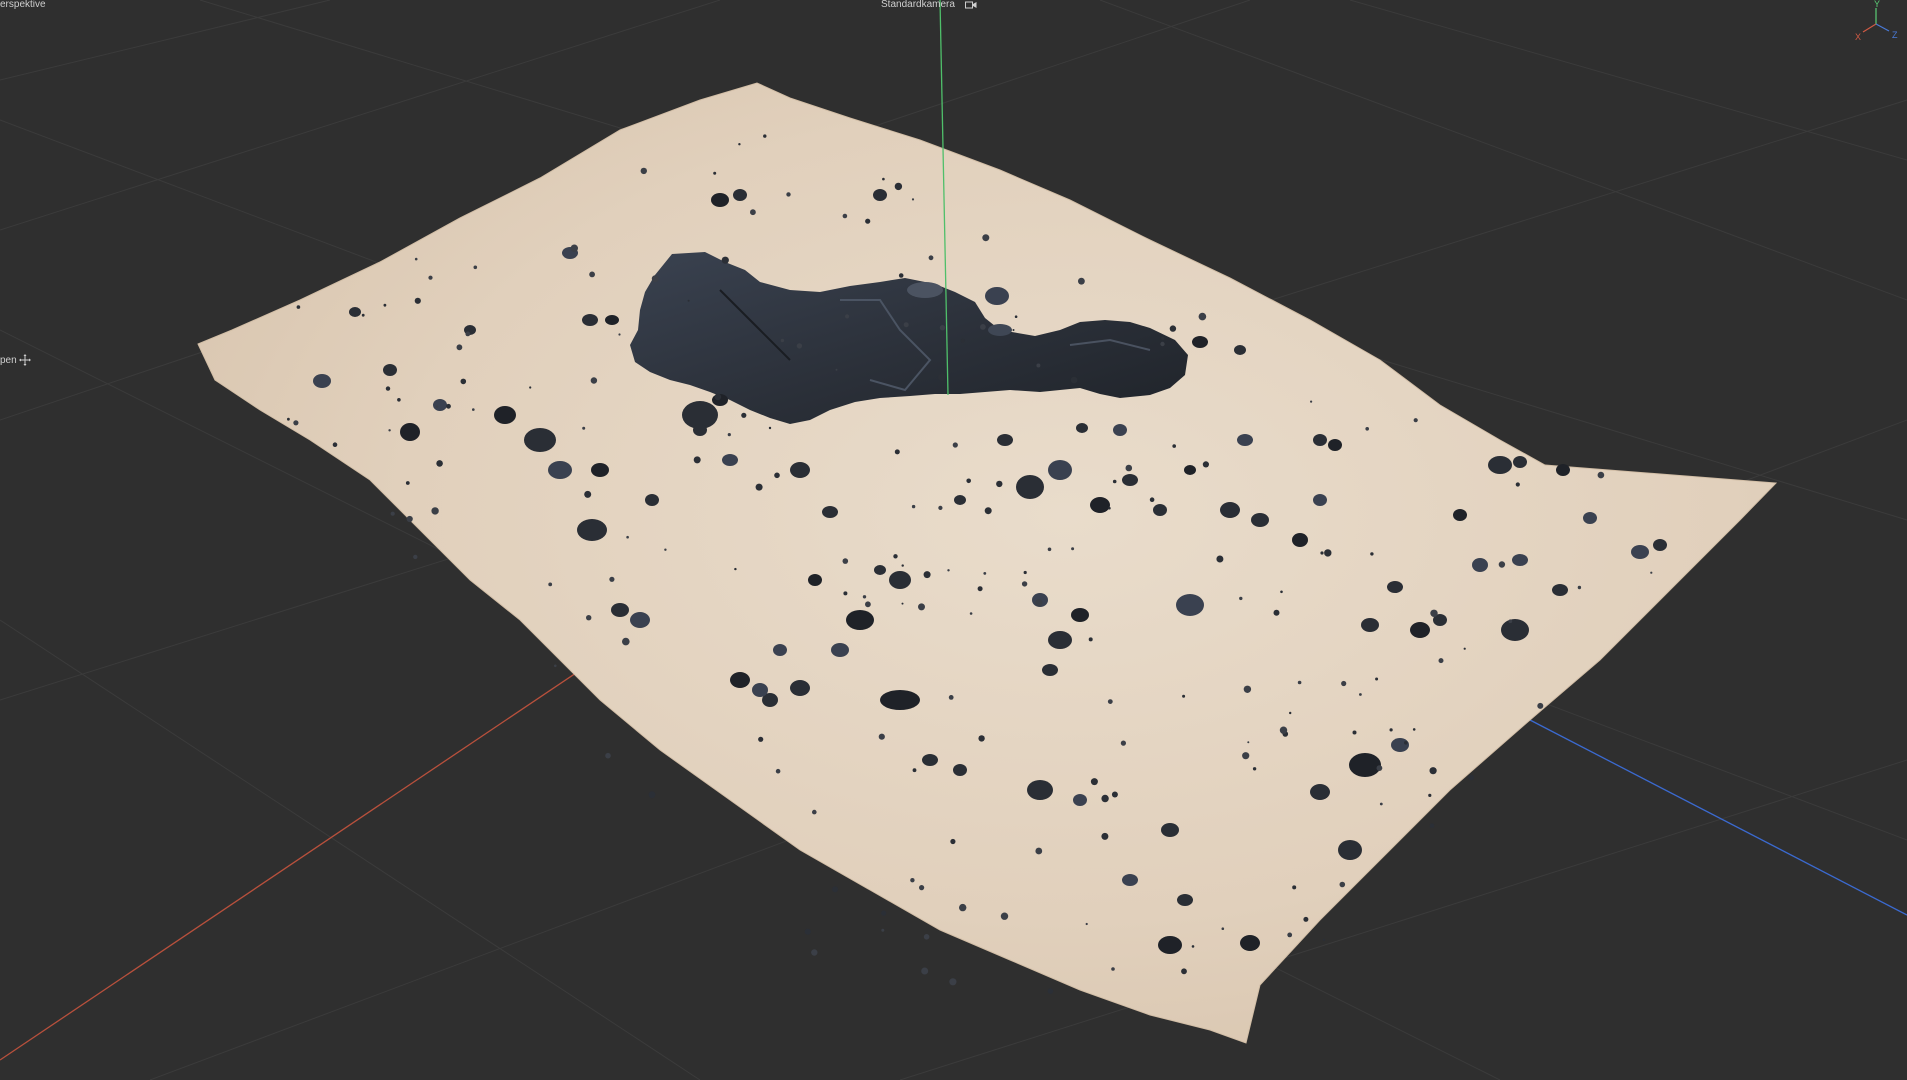 The image size is (1907, 1080). Describe the element at coordinates (918, 5) in the screenshot. I see `camera-label: Standardkamera` at that location.